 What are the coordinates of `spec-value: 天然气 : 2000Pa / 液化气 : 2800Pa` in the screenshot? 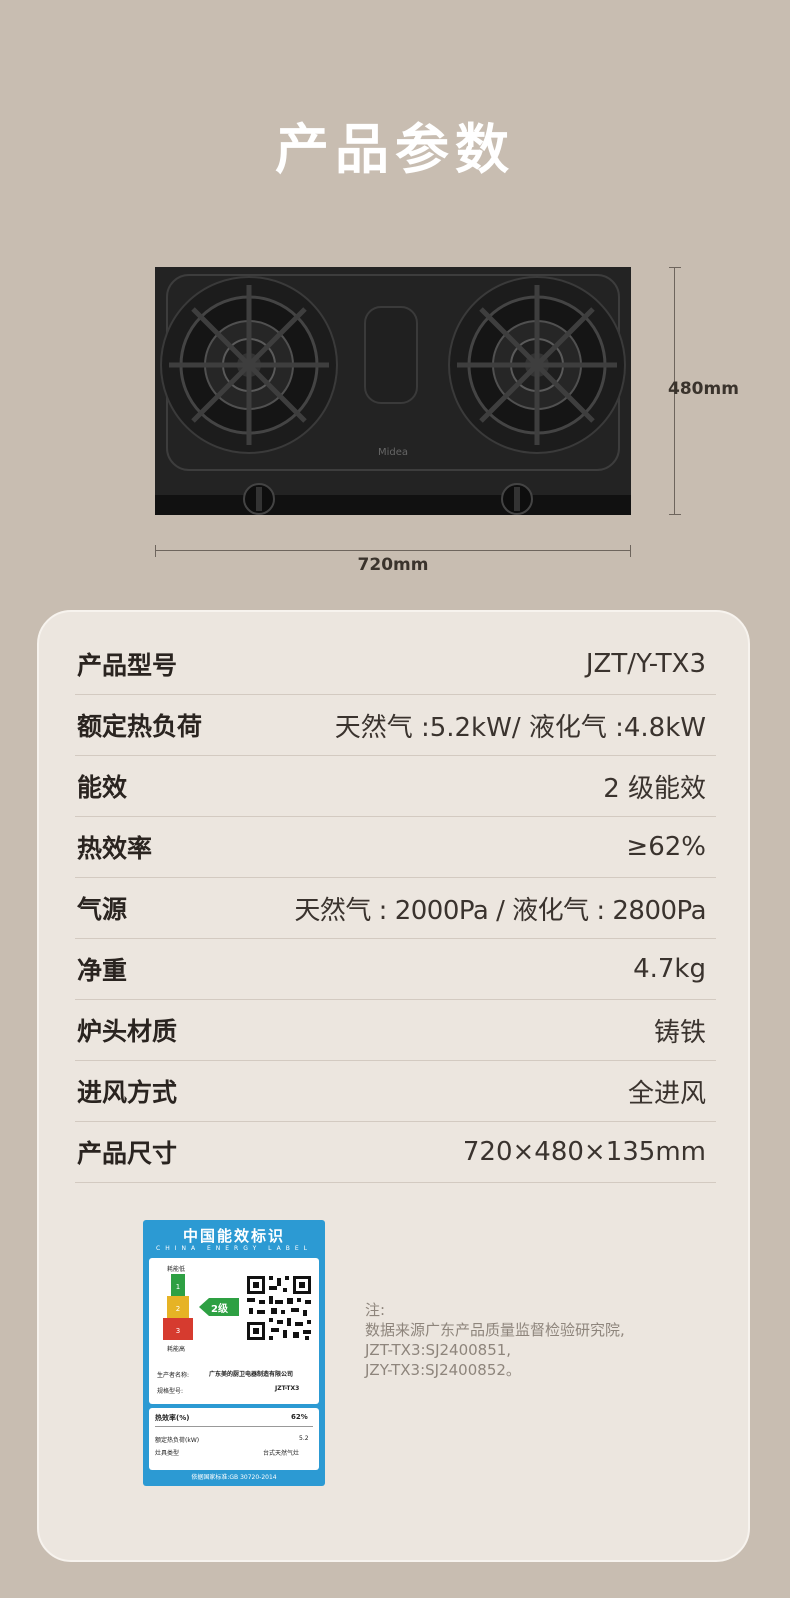 It's located at (500, 910).